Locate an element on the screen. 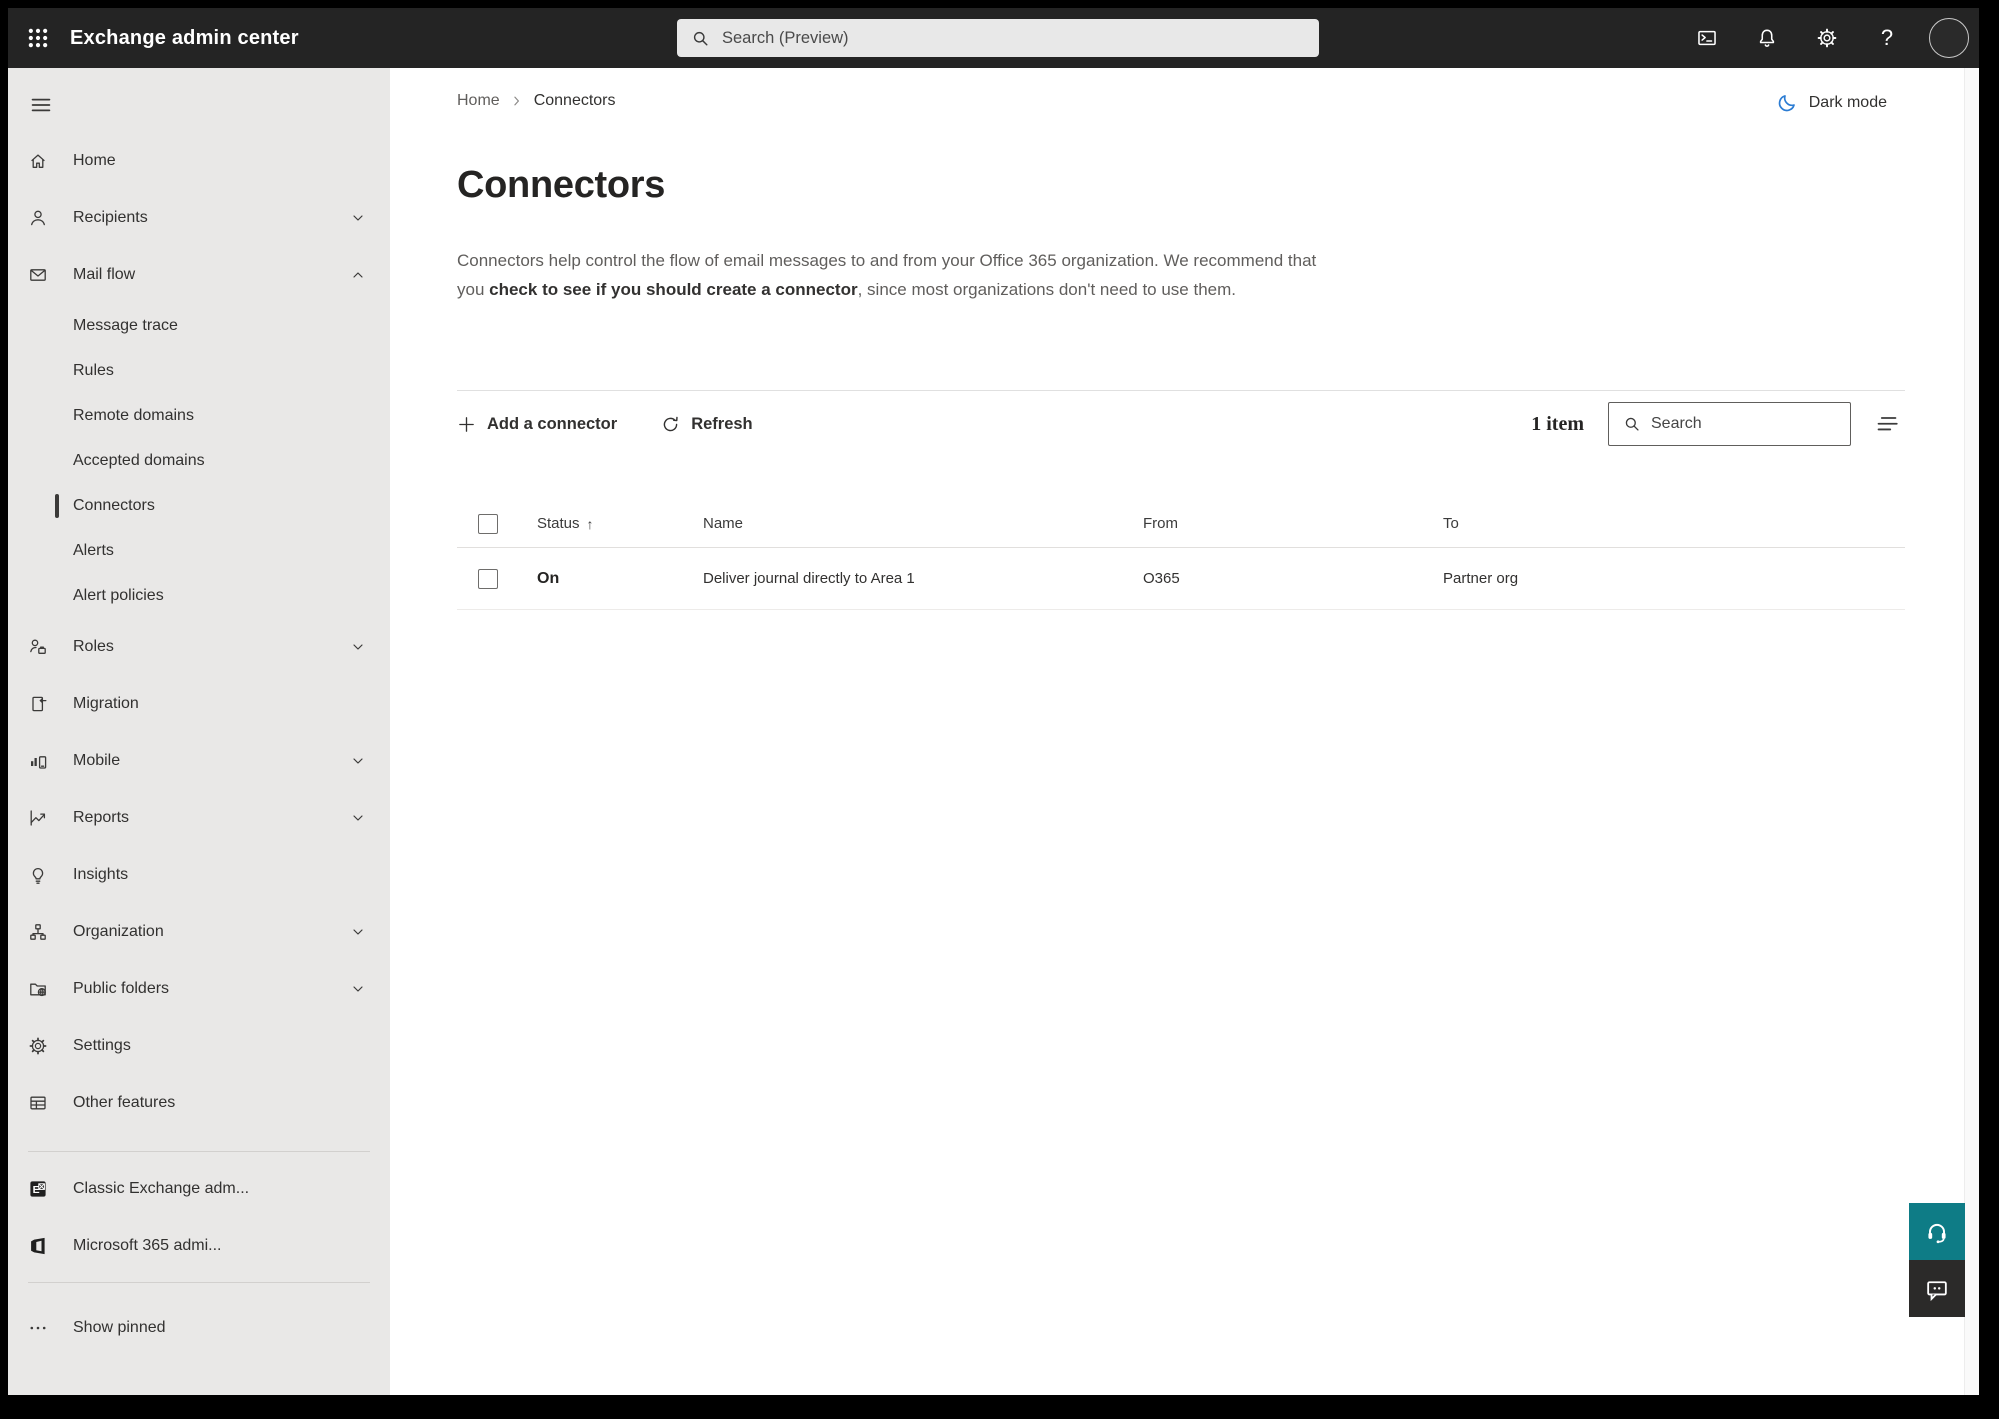 Image resolution: width=1999 pixels, height=1419 pixels. cloud-shell-button is located at coordinates (1707, 38).